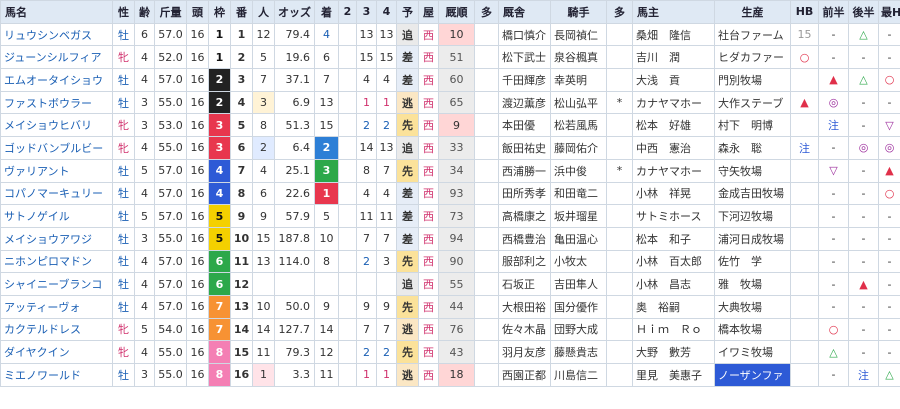 The image size is (900, 409). What do you see at coordinates (56, 125) in the screenshot?
I see `horse-name-link: メイショウヒバリ` at bounding box center [56, 125].